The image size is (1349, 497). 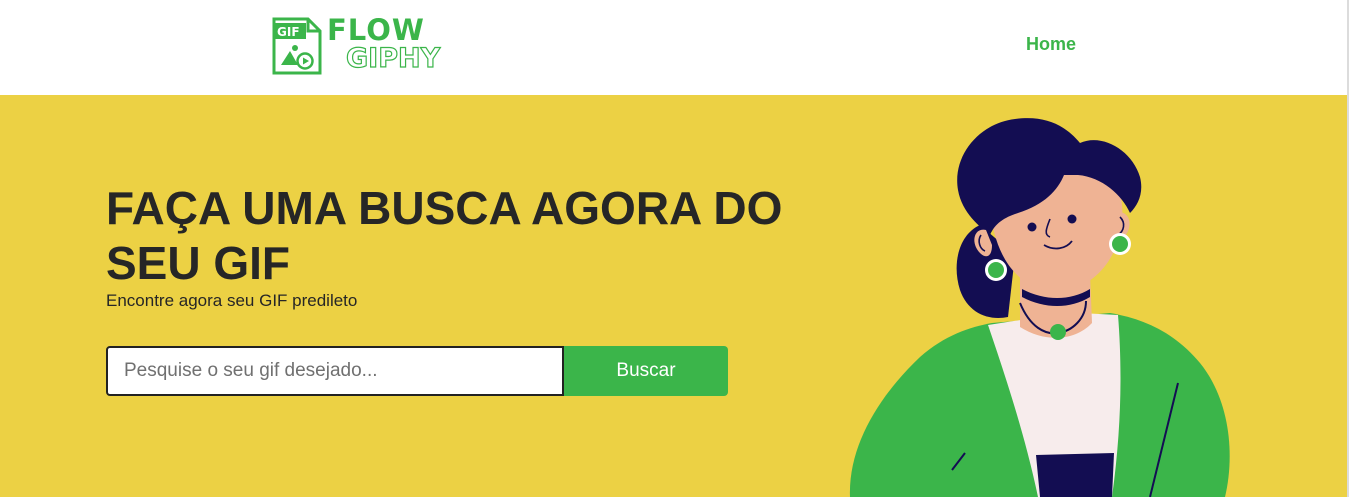 What do you see at coordinates (444, 235) in the screenshot?
I see `hero-title: FAÇA UMA BUSCA AGORA DO SEU GIF` at bounding box center [444, 235].